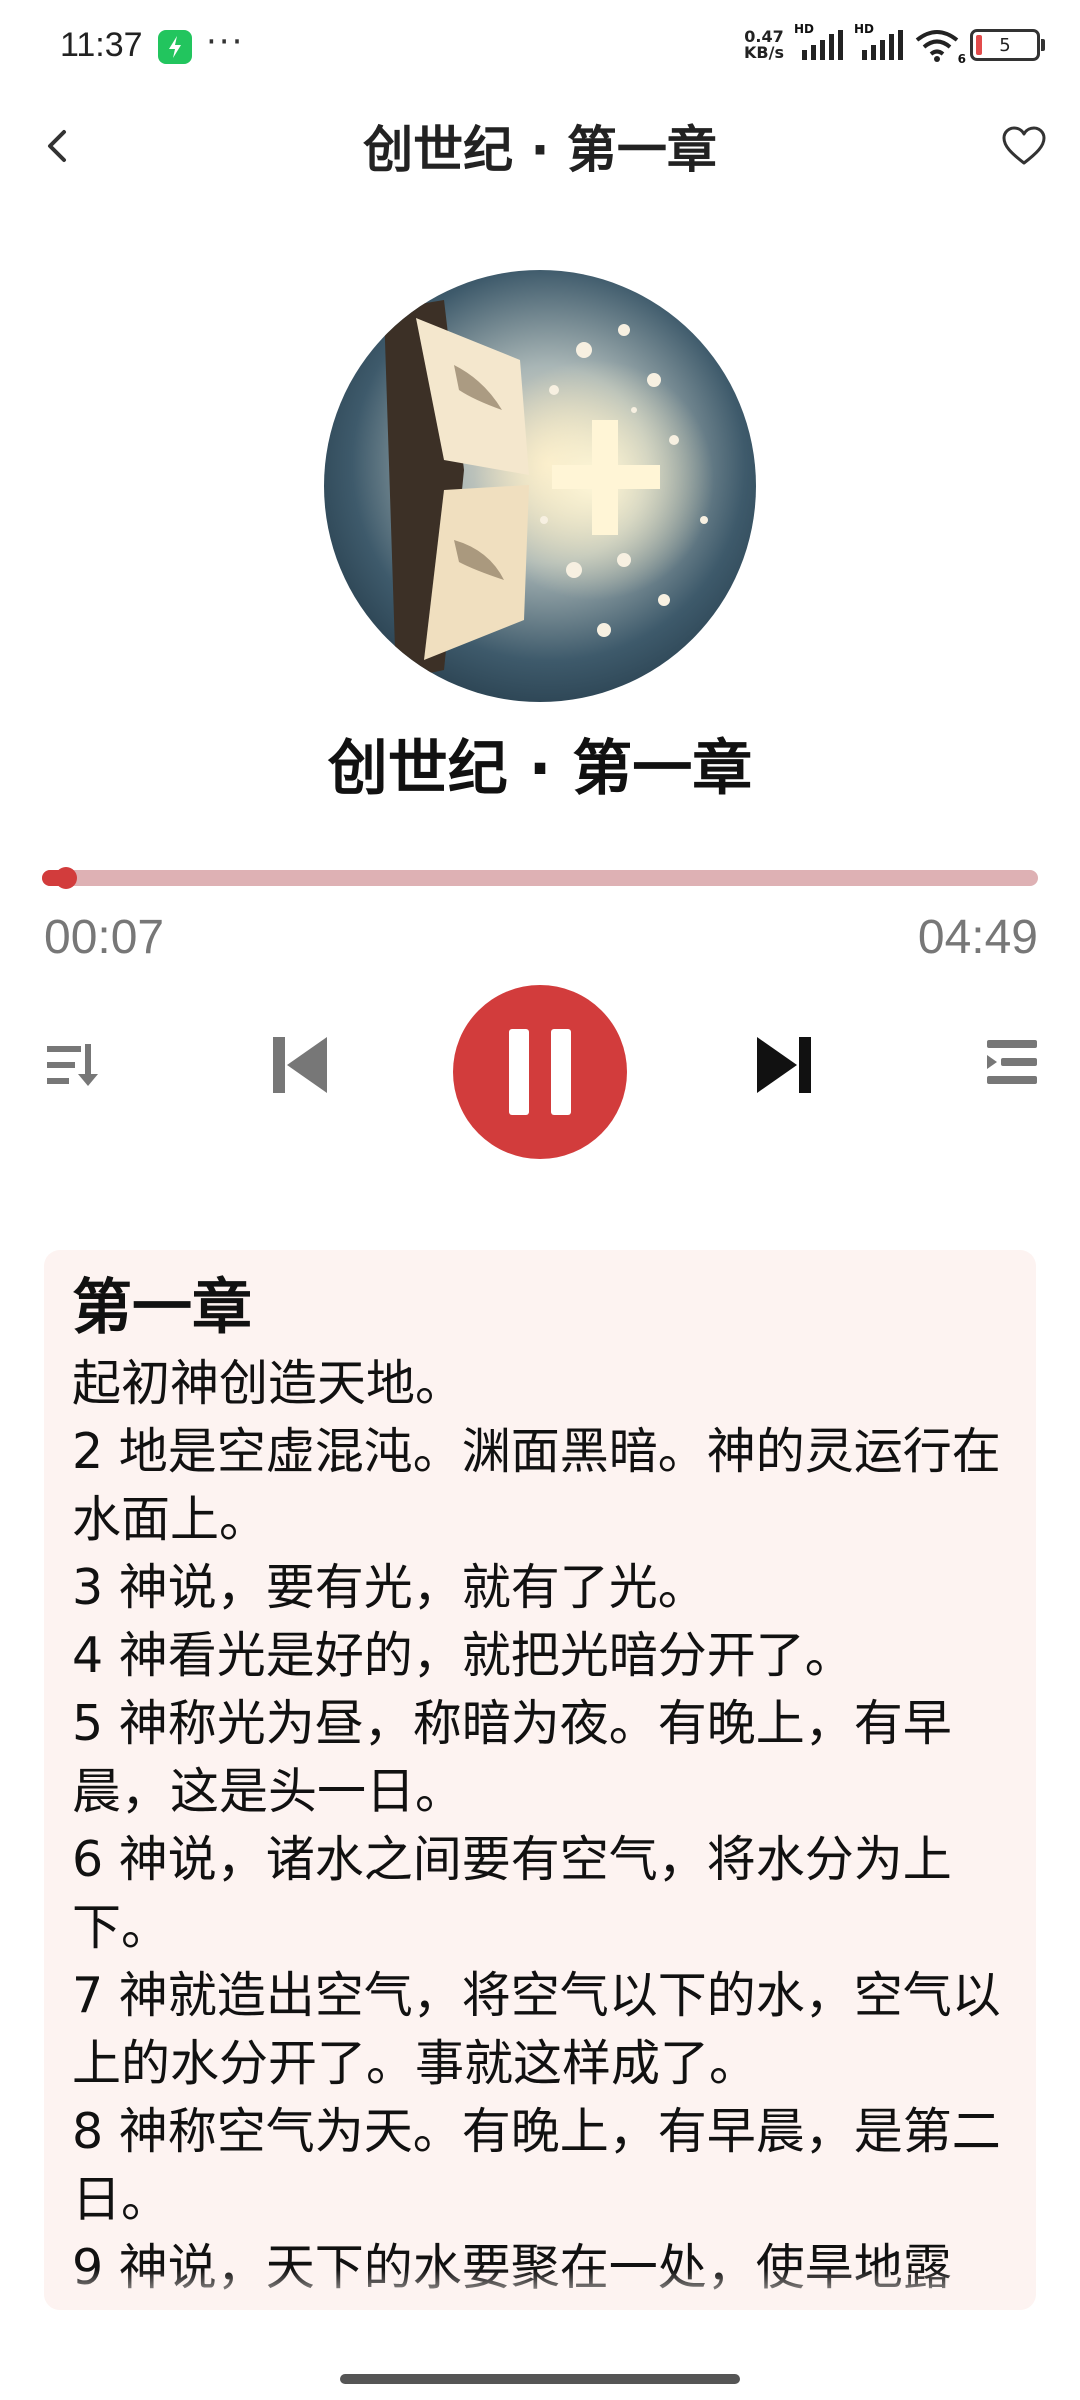 The image size is (1080, 2400). What do you see at coordinates (268, 1383) in the screenshot?
I see `verse-line: 起初神创造天地。` at bounding box center [268, 1383].